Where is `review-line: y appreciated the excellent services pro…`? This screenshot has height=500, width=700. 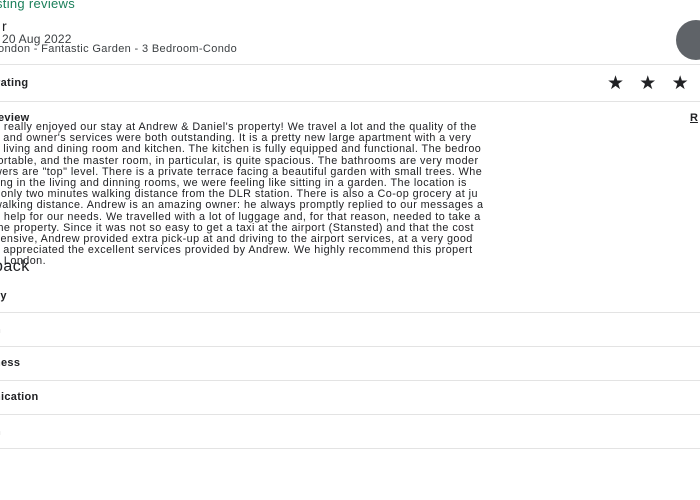
review-line: y appreciated the excellent services pro… is located at coordinates (236, 250).